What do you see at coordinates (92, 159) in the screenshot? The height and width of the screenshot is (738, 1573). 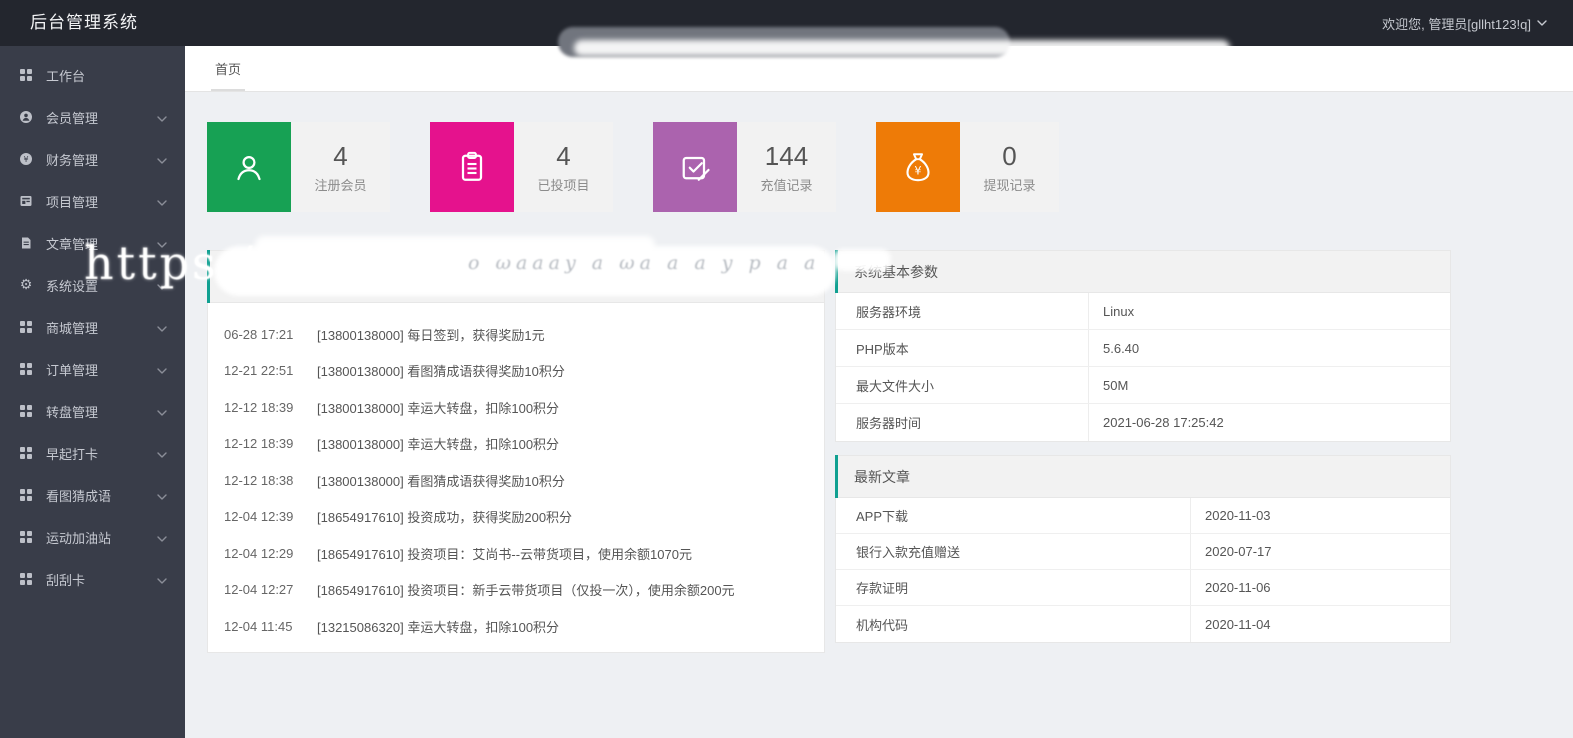 I see `sidebar-item-finance: 财务管理` at bounding box center [92, 159].